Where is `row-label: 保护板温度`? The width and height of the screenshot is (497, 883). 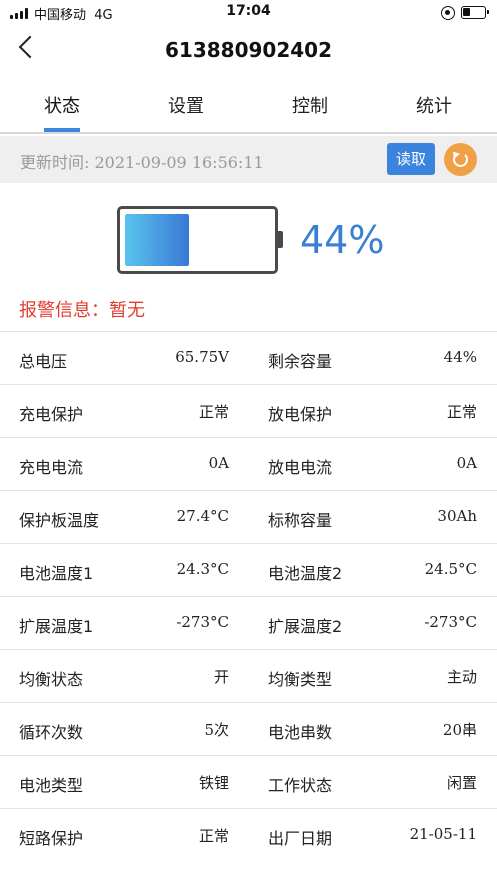 row-label: 保护板温度 is located at coordinates (59, 520).